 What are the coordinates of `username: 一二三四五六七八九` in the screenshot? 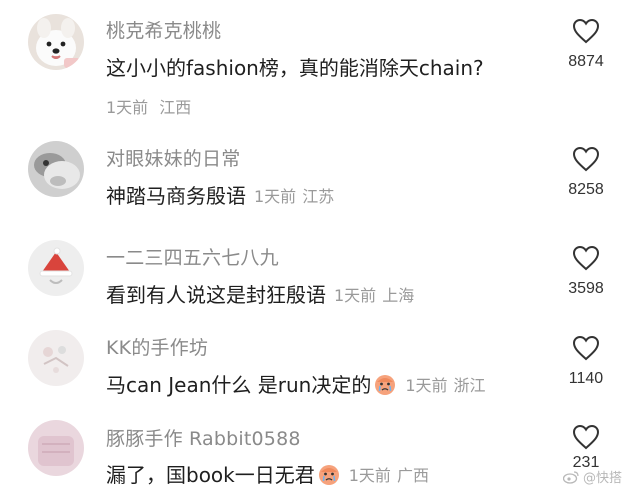 It's located at (192, 256).